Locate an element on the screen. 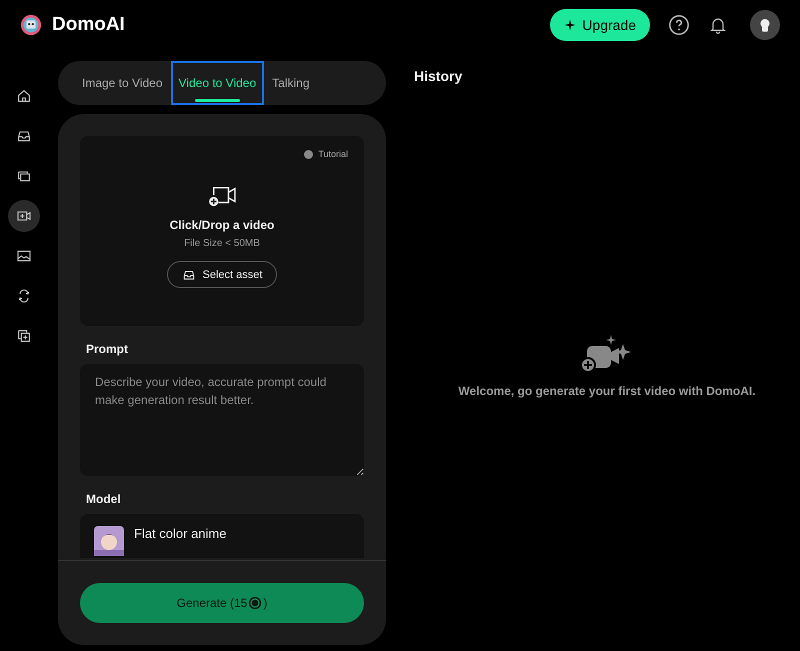 This screenshot has height=651, width=800. prompt-field: Describe your video, accurate prompt could make generation result better. is located at coordinates (222, 420).